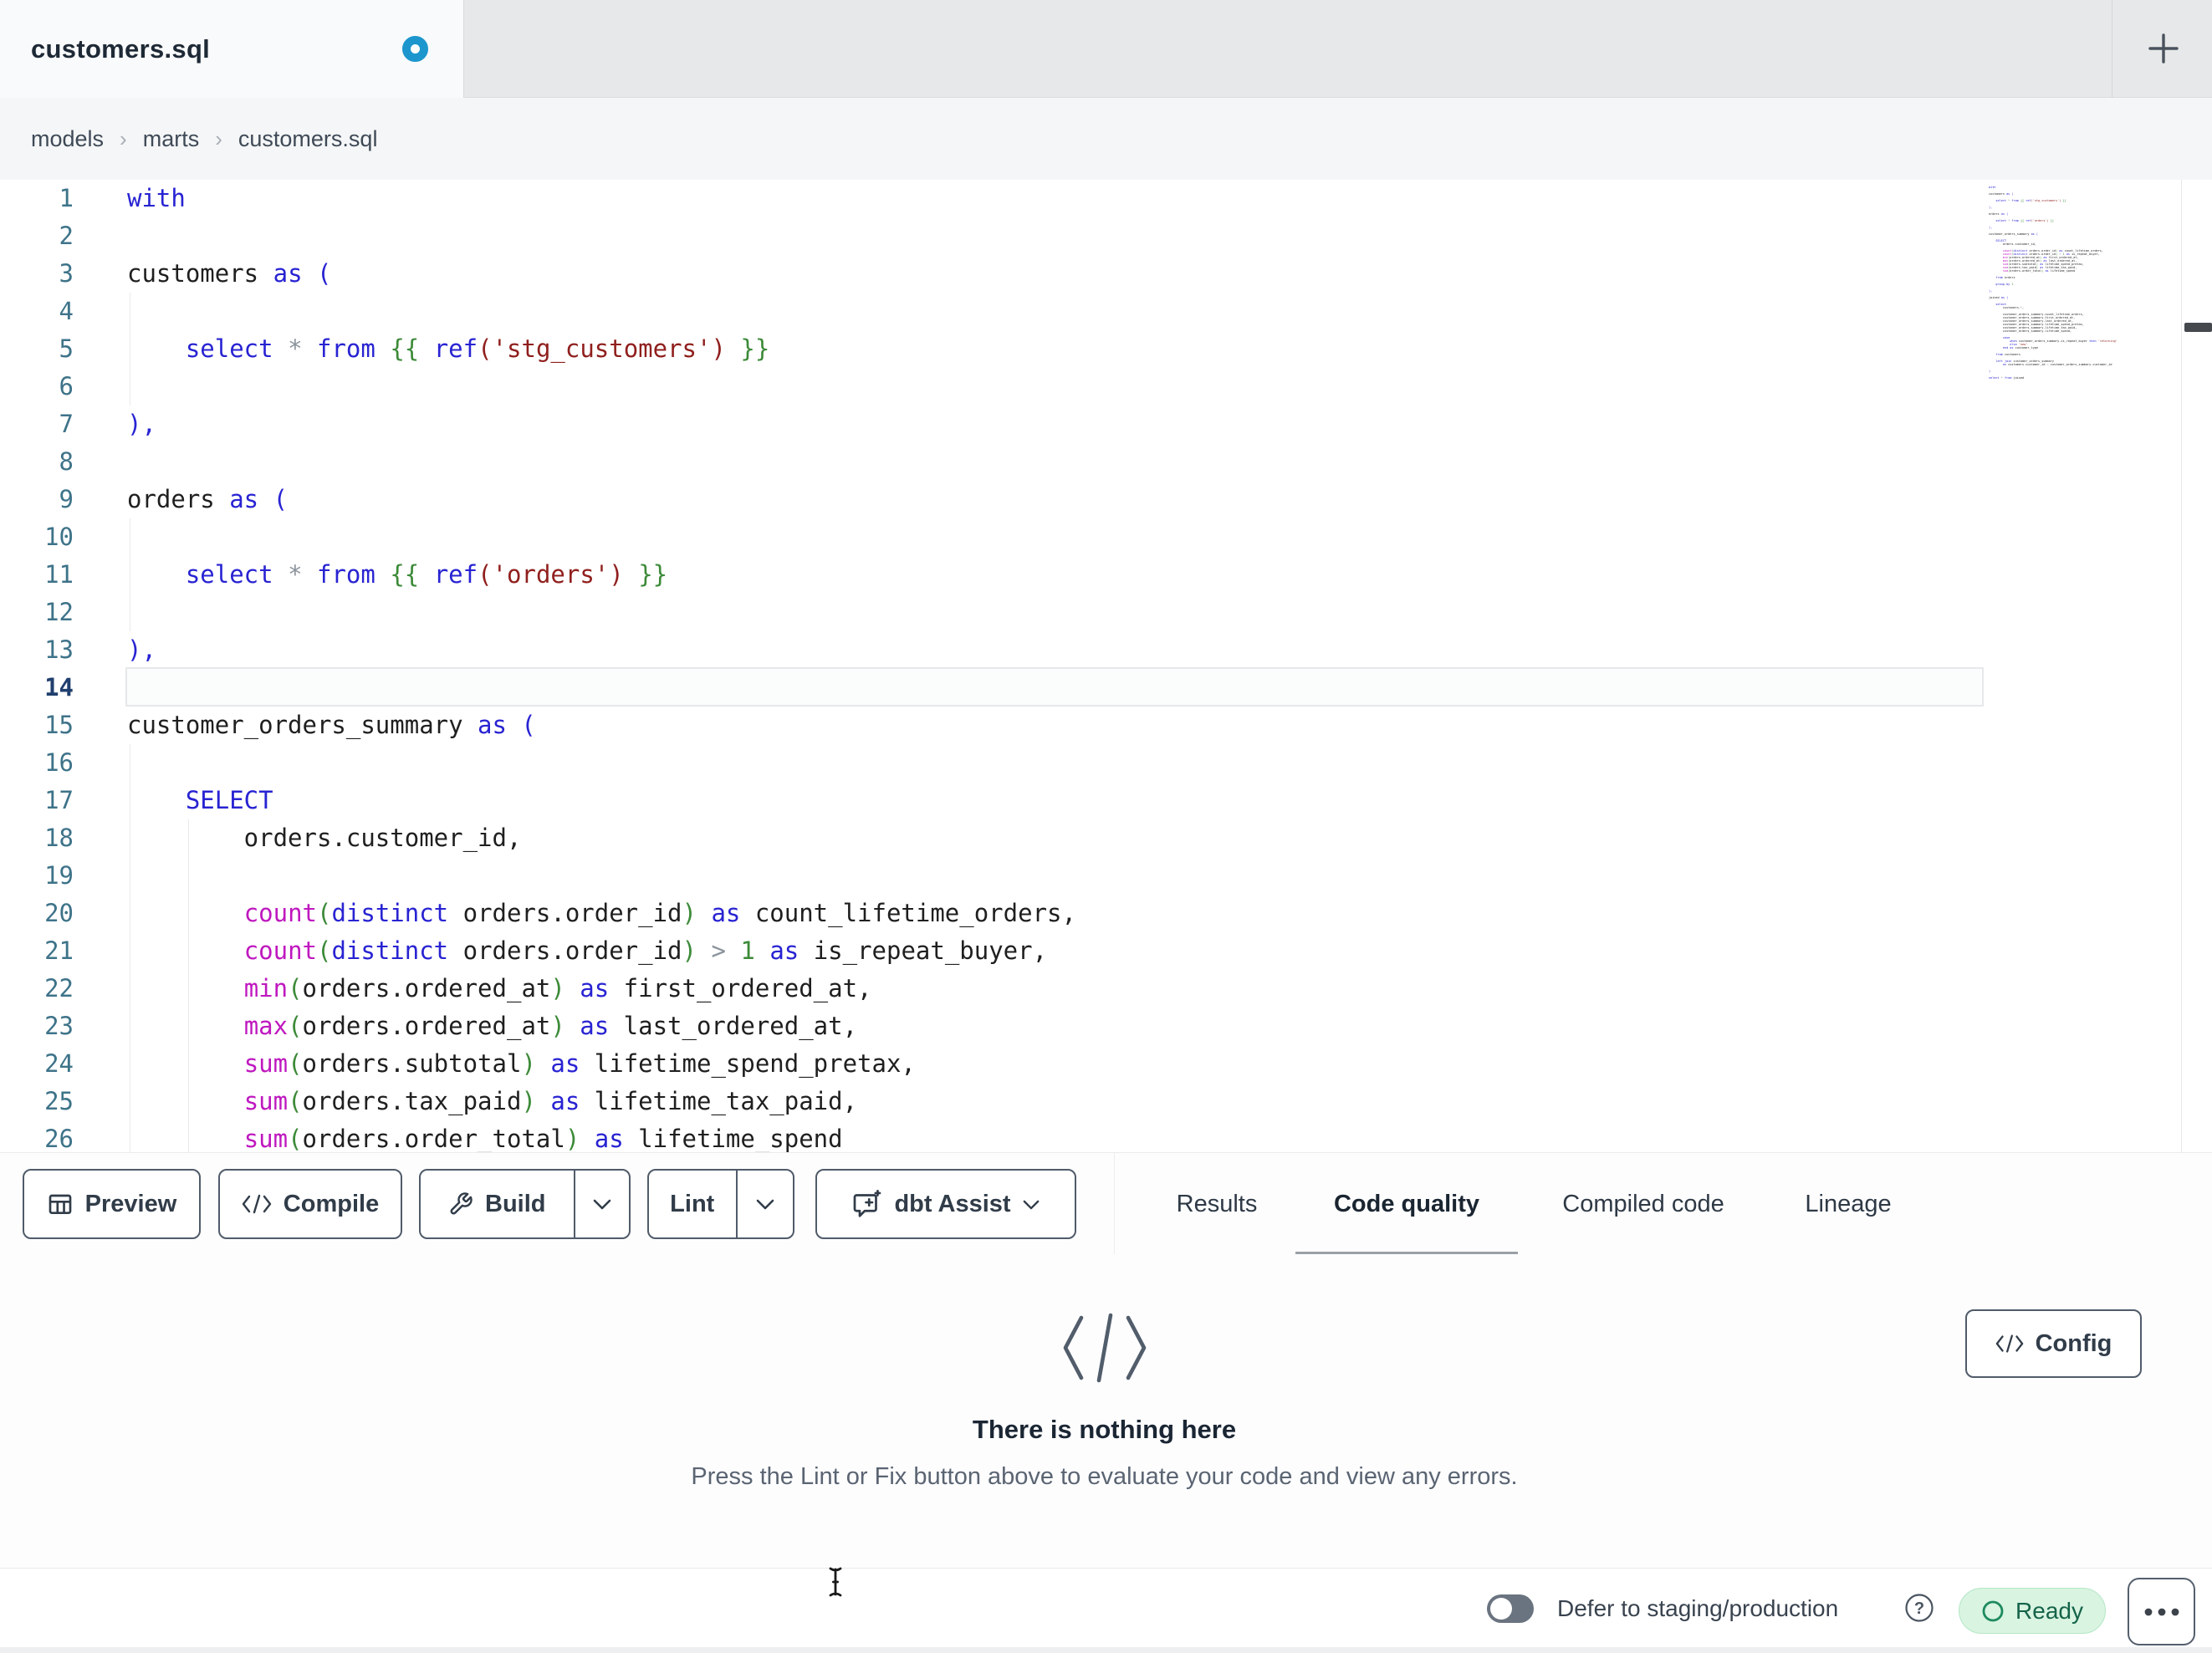 The width and height of the screenshot is (2212, 1653). Describe the element at coordinates (59, 800) in the screenshot. I see `line-number: 17` at that location.